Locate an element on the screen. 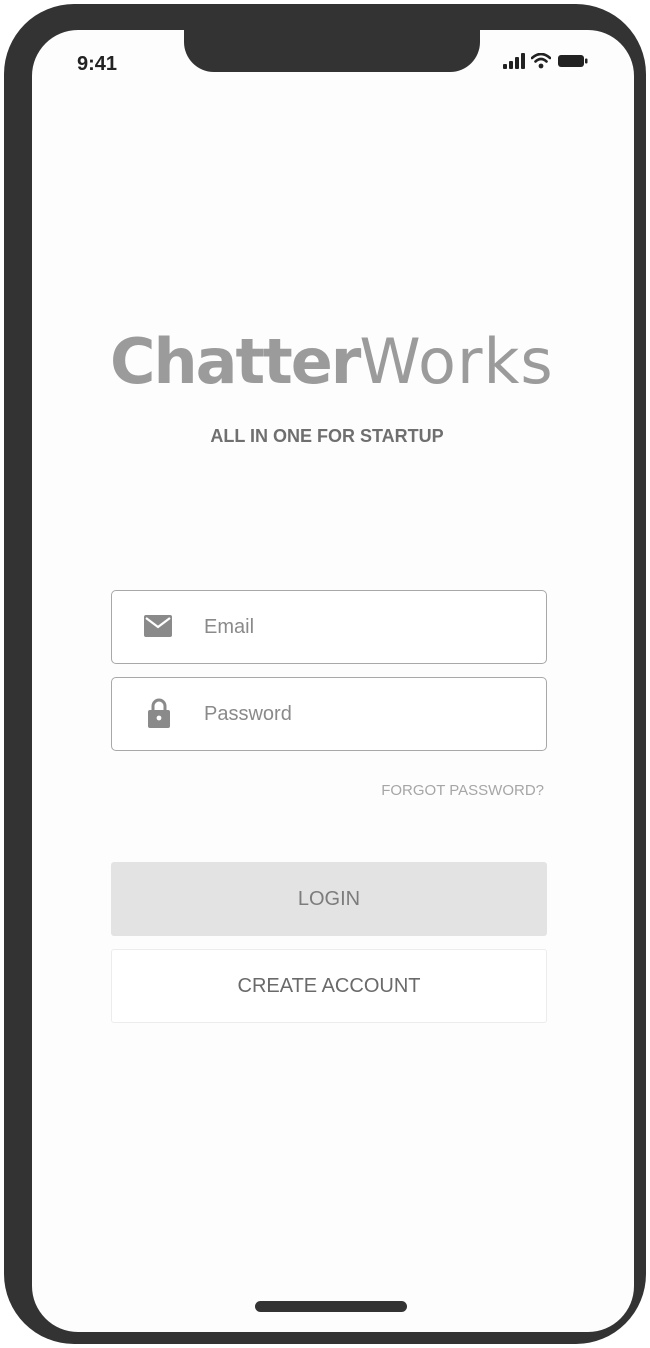 The height and width of the screenshot is (1348, 650). brand-name-bold: Chatter is located at coordinates (235, 361).